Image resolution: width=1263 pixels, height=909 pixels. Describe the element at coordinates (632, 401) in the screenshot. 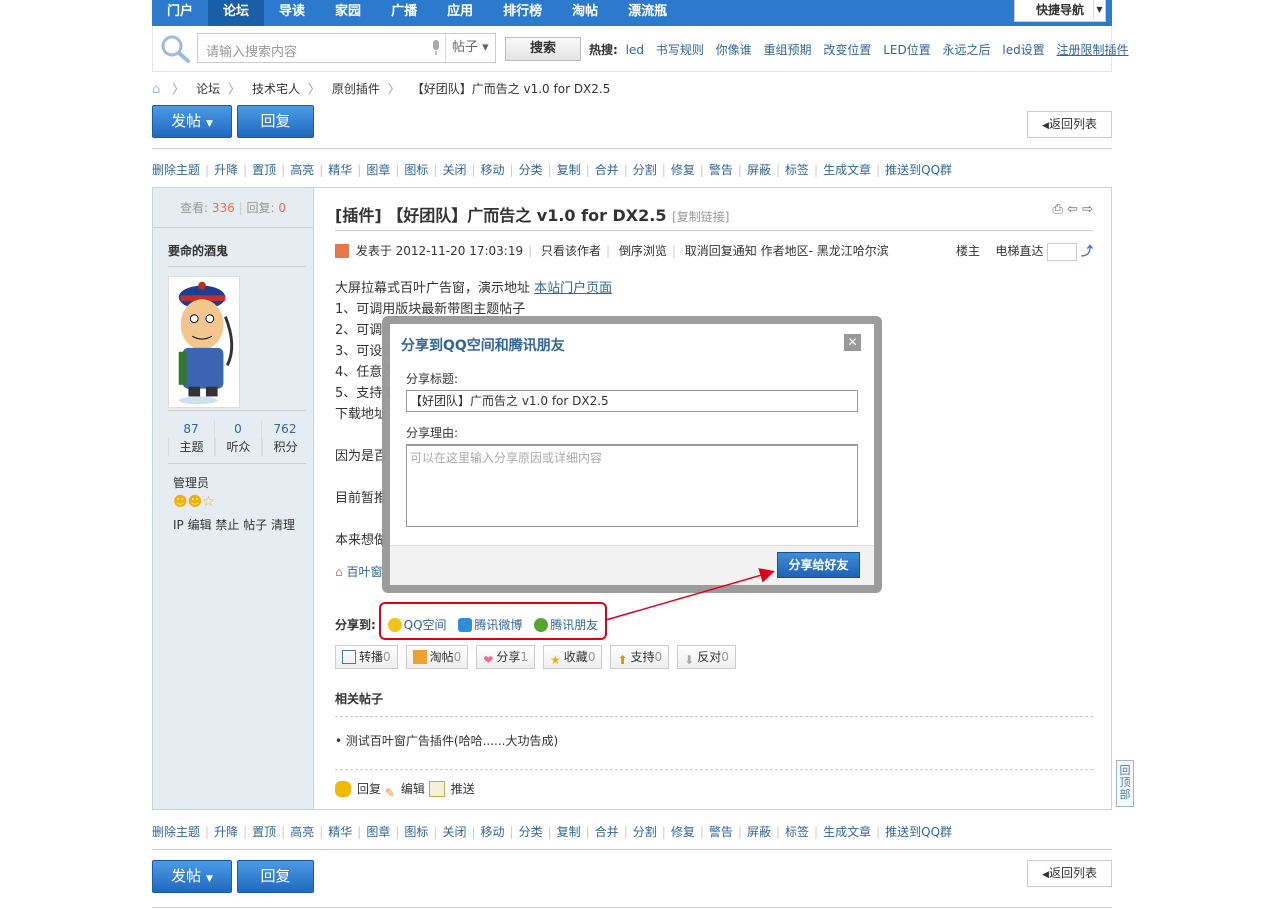

I see `share-title-input: 【好团队】广而告之 v1.0 for DX2.5` at that location.